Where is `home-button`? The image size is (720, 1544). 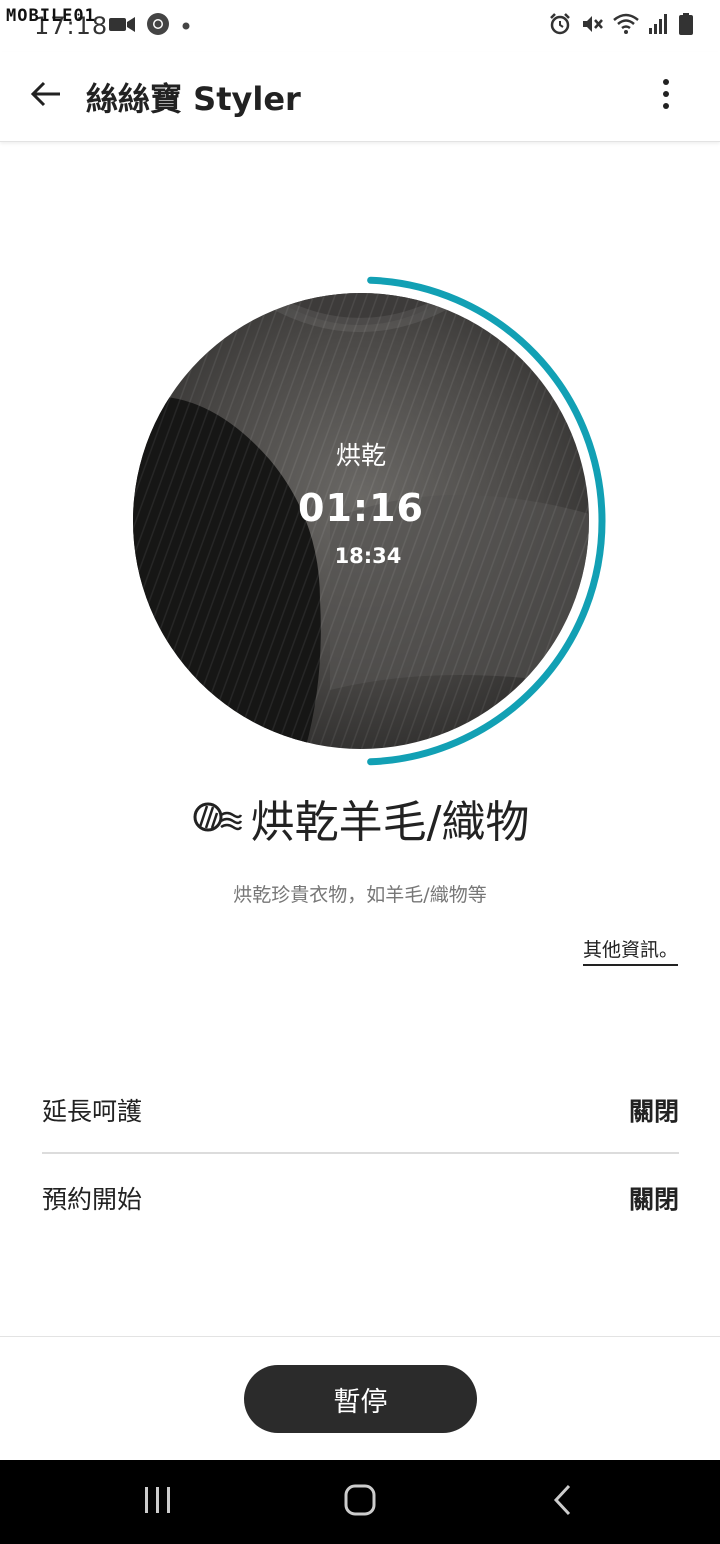 home-button is located at coordinates (360, 1502).